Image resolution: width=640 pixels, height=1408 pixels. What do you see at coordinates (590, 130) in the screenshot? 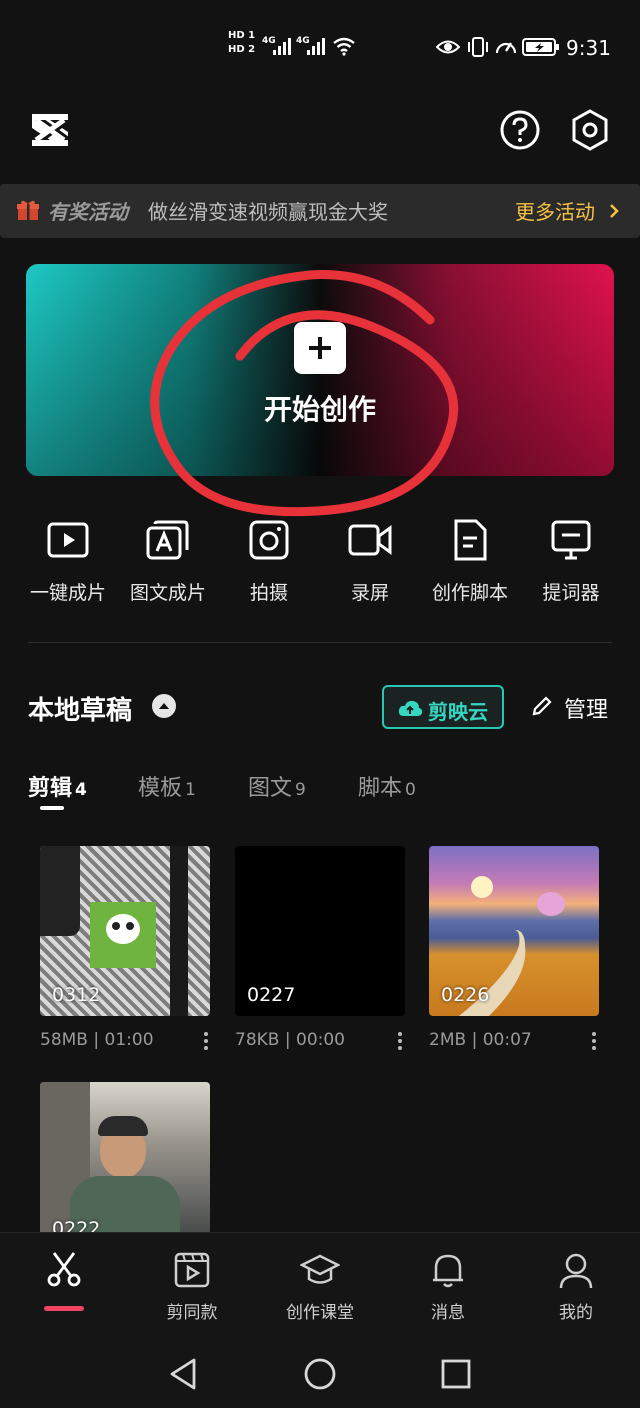
I see `settings-icon` at bounding box center [590, 130].